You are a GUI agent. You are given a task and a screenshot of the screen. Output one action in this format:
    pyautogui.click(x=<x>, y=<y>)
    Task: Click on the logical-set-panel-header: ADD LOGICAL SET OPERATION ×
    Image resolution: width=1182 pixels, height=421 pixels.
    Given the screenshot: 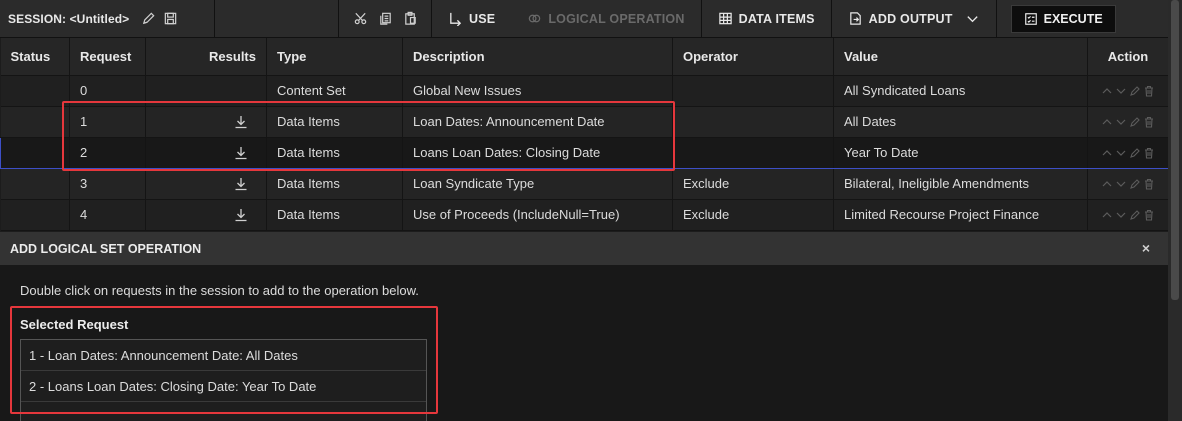 What is the action you would take?
    pyautogui.click(x=584, y=248)
    